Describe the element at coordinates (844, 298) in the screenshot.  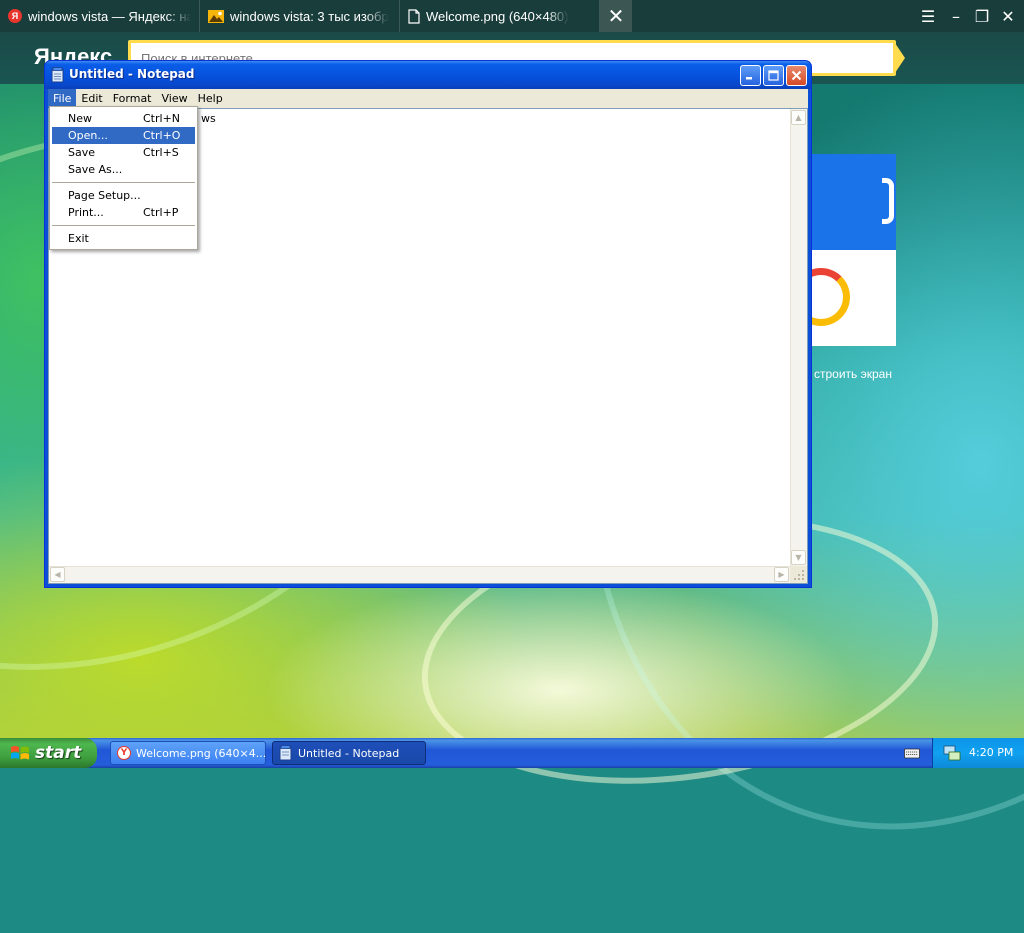
I see `background-tile-google` at that location.